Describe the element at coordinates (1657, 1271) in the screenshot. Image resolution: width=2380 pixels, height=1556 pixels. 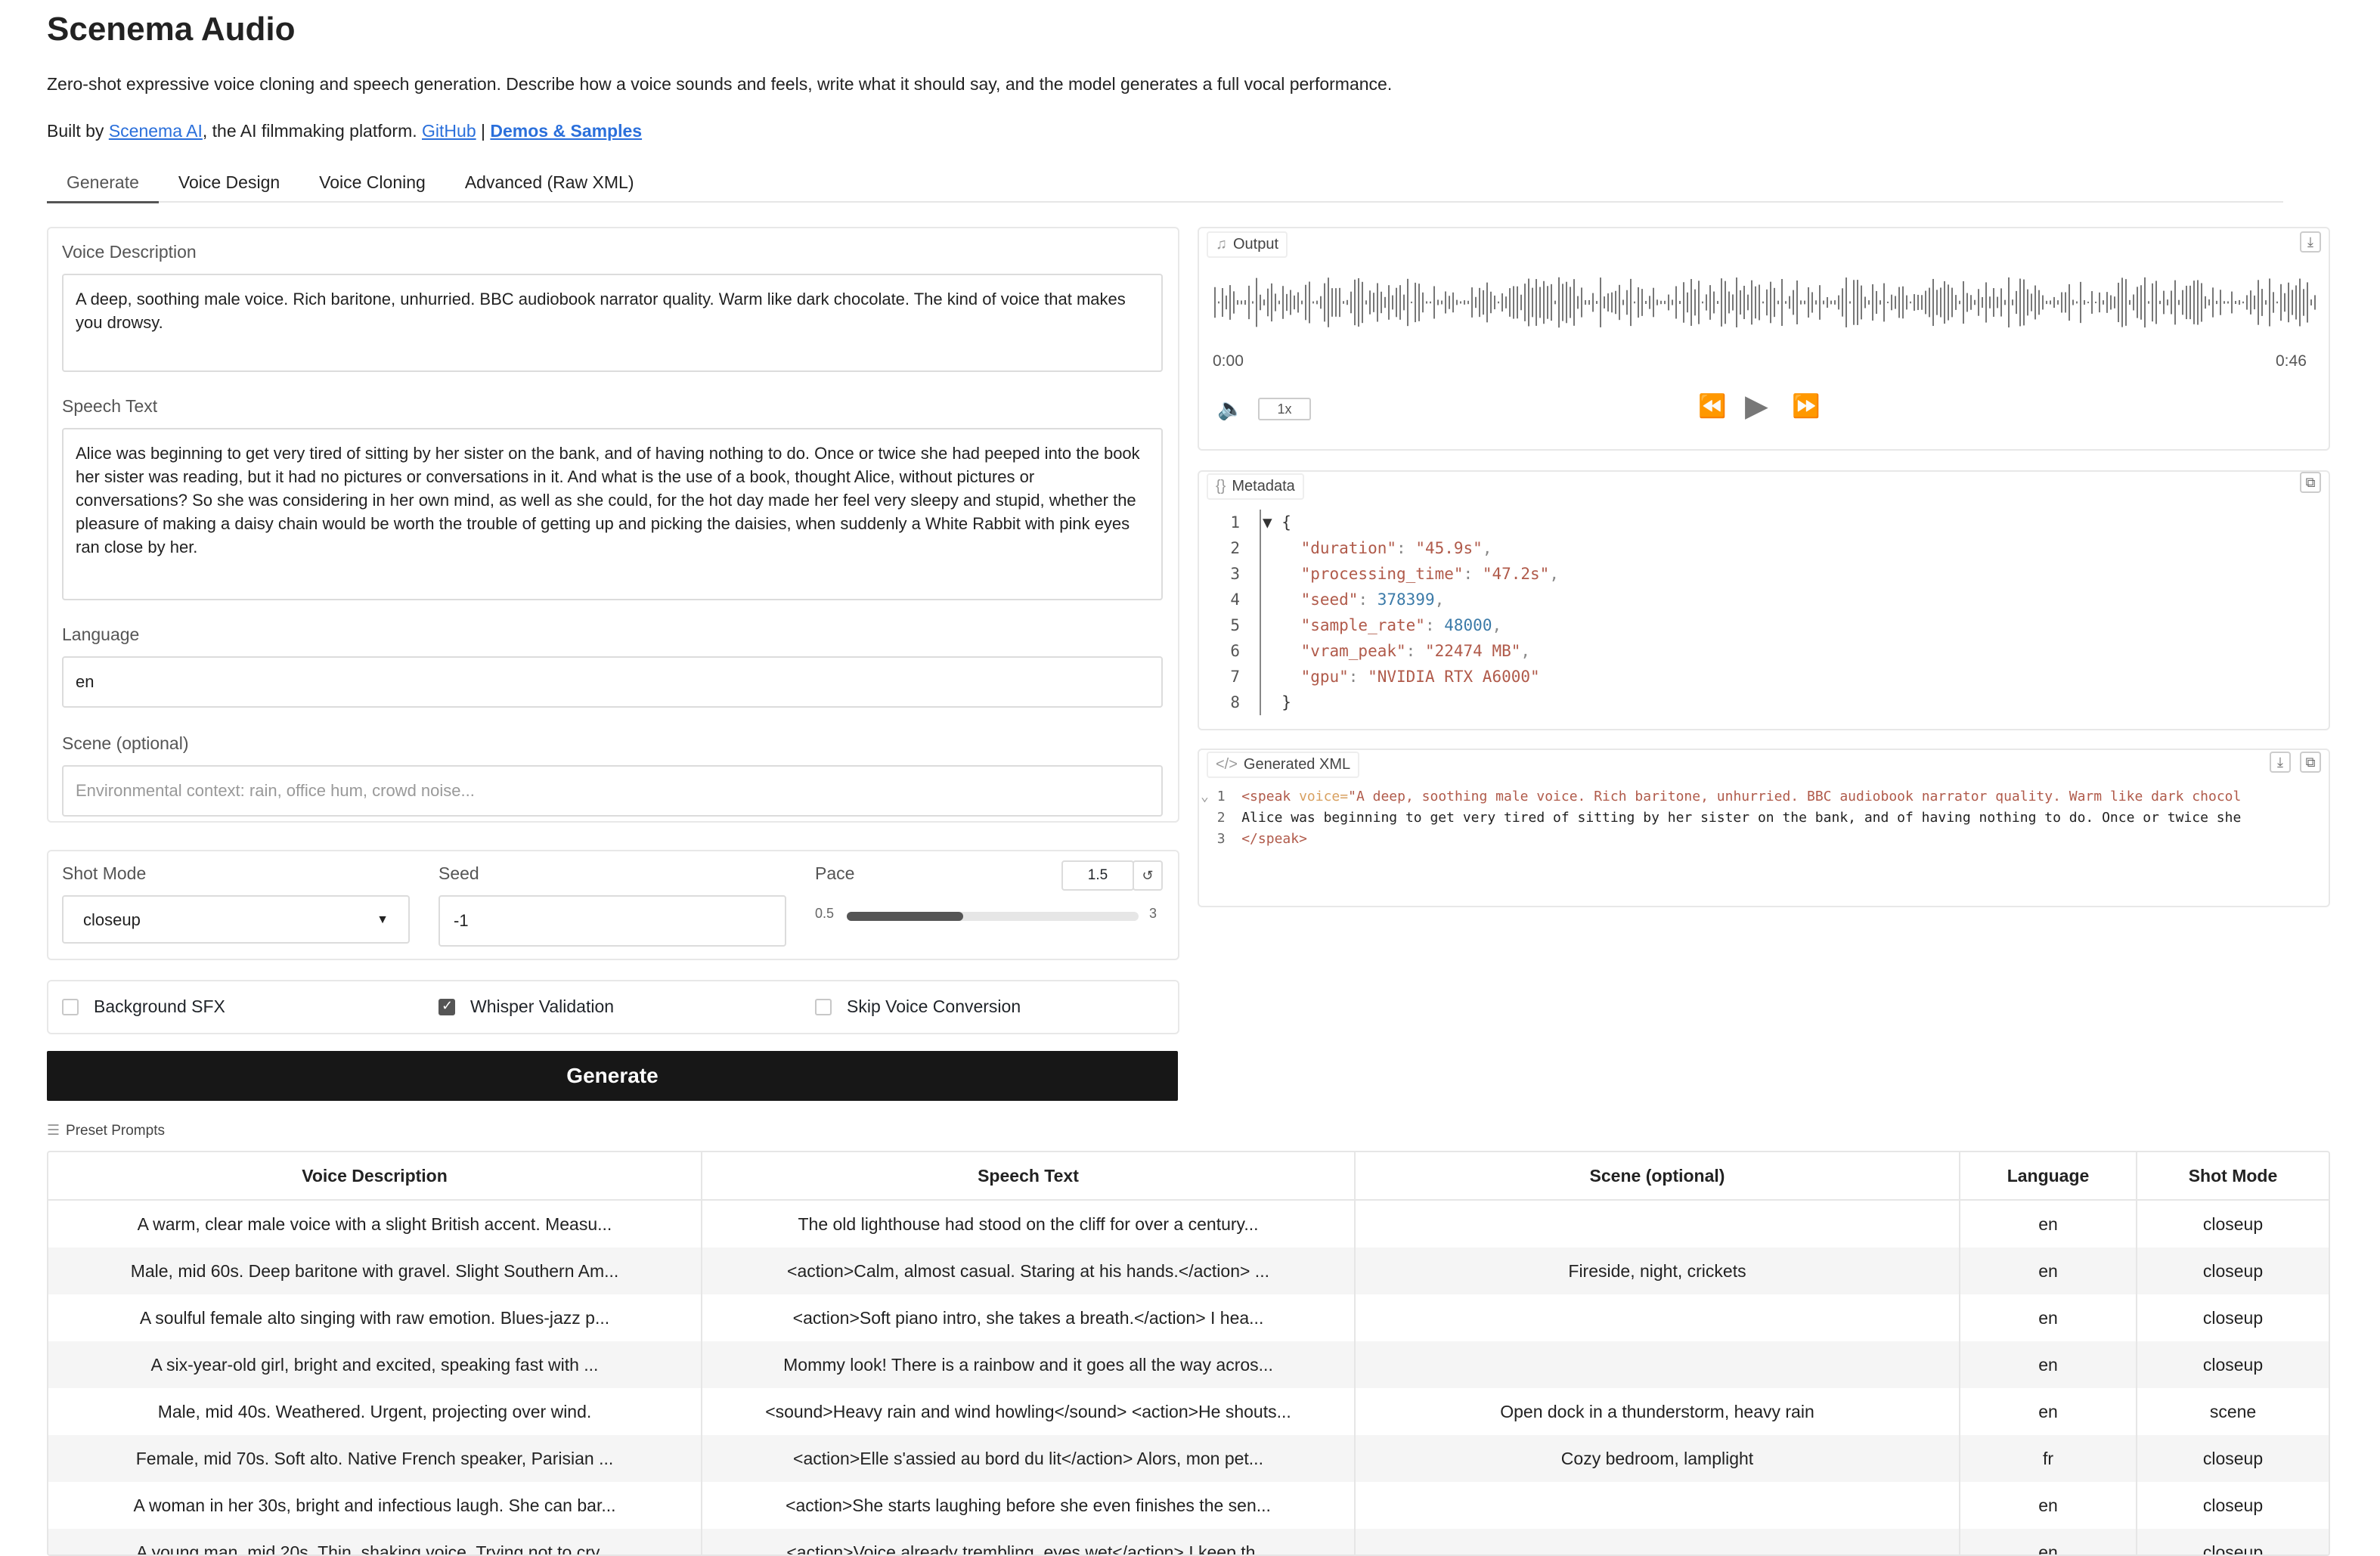
I see `scene-cell: Fireside, night, crickets` at that location.